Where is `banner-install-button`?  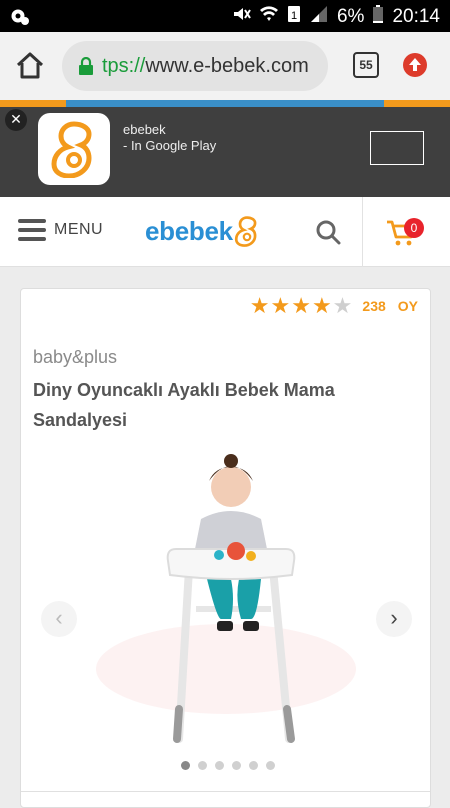
banner-install-button is located at coordinates (397, 148).